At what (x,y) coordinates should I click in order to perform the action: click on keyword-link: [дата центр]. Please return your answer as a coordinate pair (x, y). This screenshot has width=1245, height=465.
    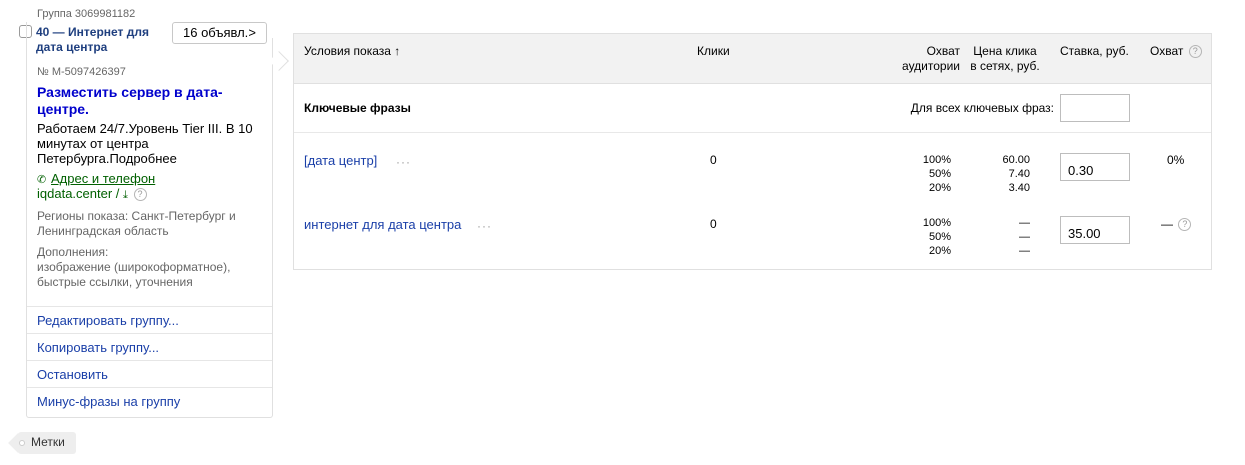
    Looking at the image, I should click on (340, 160).